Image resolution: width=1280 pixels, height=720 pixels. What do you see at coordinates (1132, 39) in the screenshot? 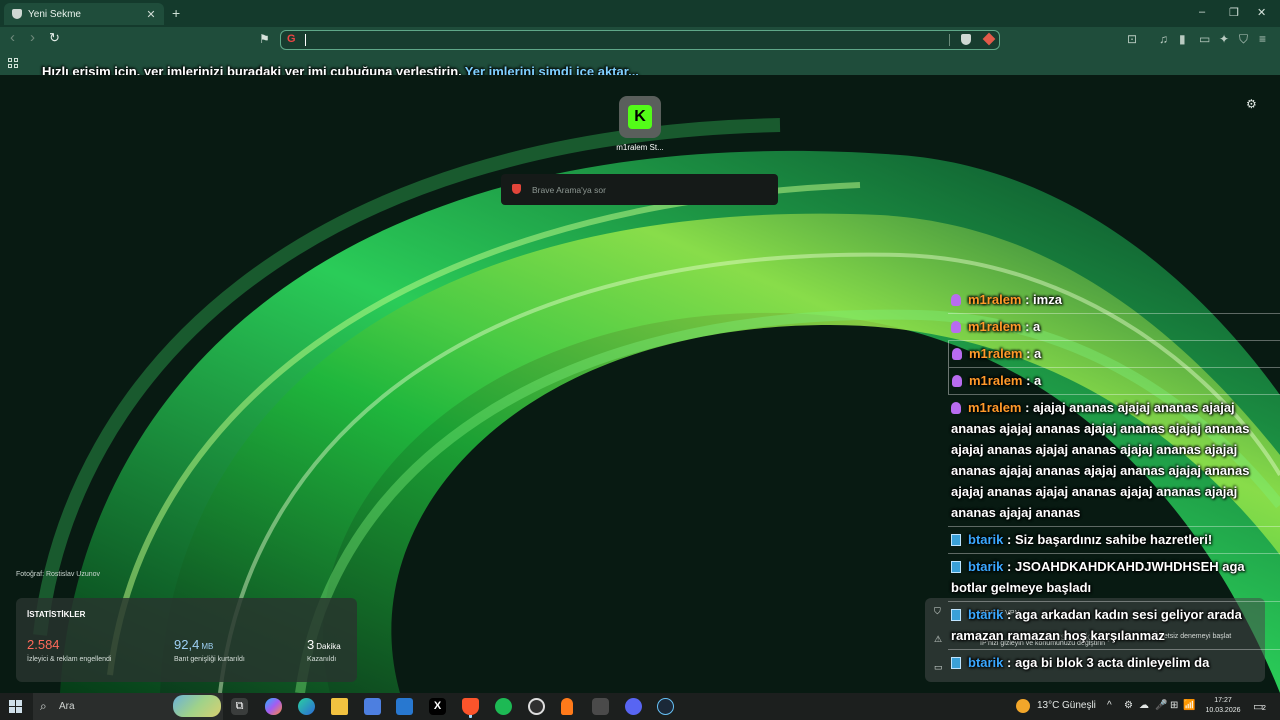
I see `sidebar-toggle-icon: ⊡` at bounding box center [1132, 39].